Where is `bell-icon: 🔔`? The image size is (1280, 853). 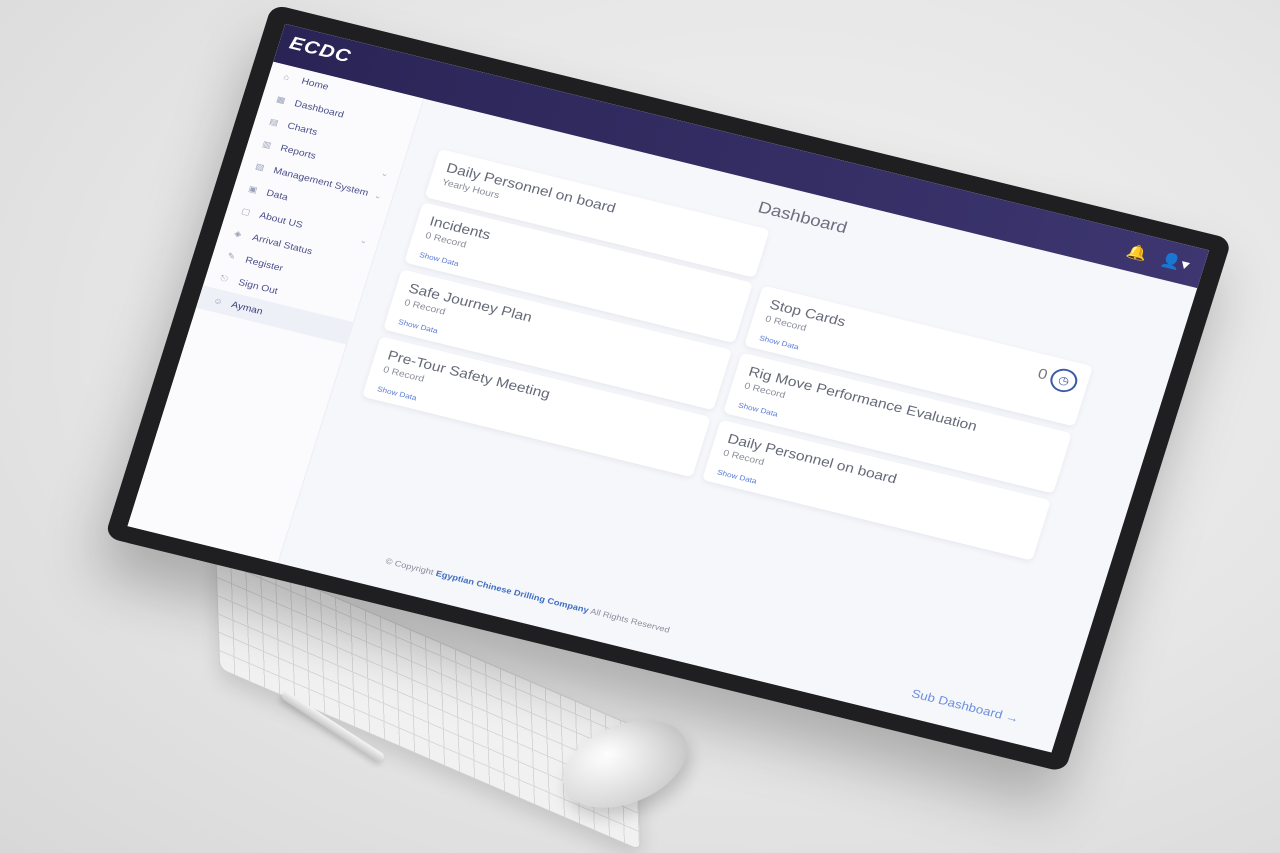 bell-icon: 🔔 is located at coordinates (1136, 254).